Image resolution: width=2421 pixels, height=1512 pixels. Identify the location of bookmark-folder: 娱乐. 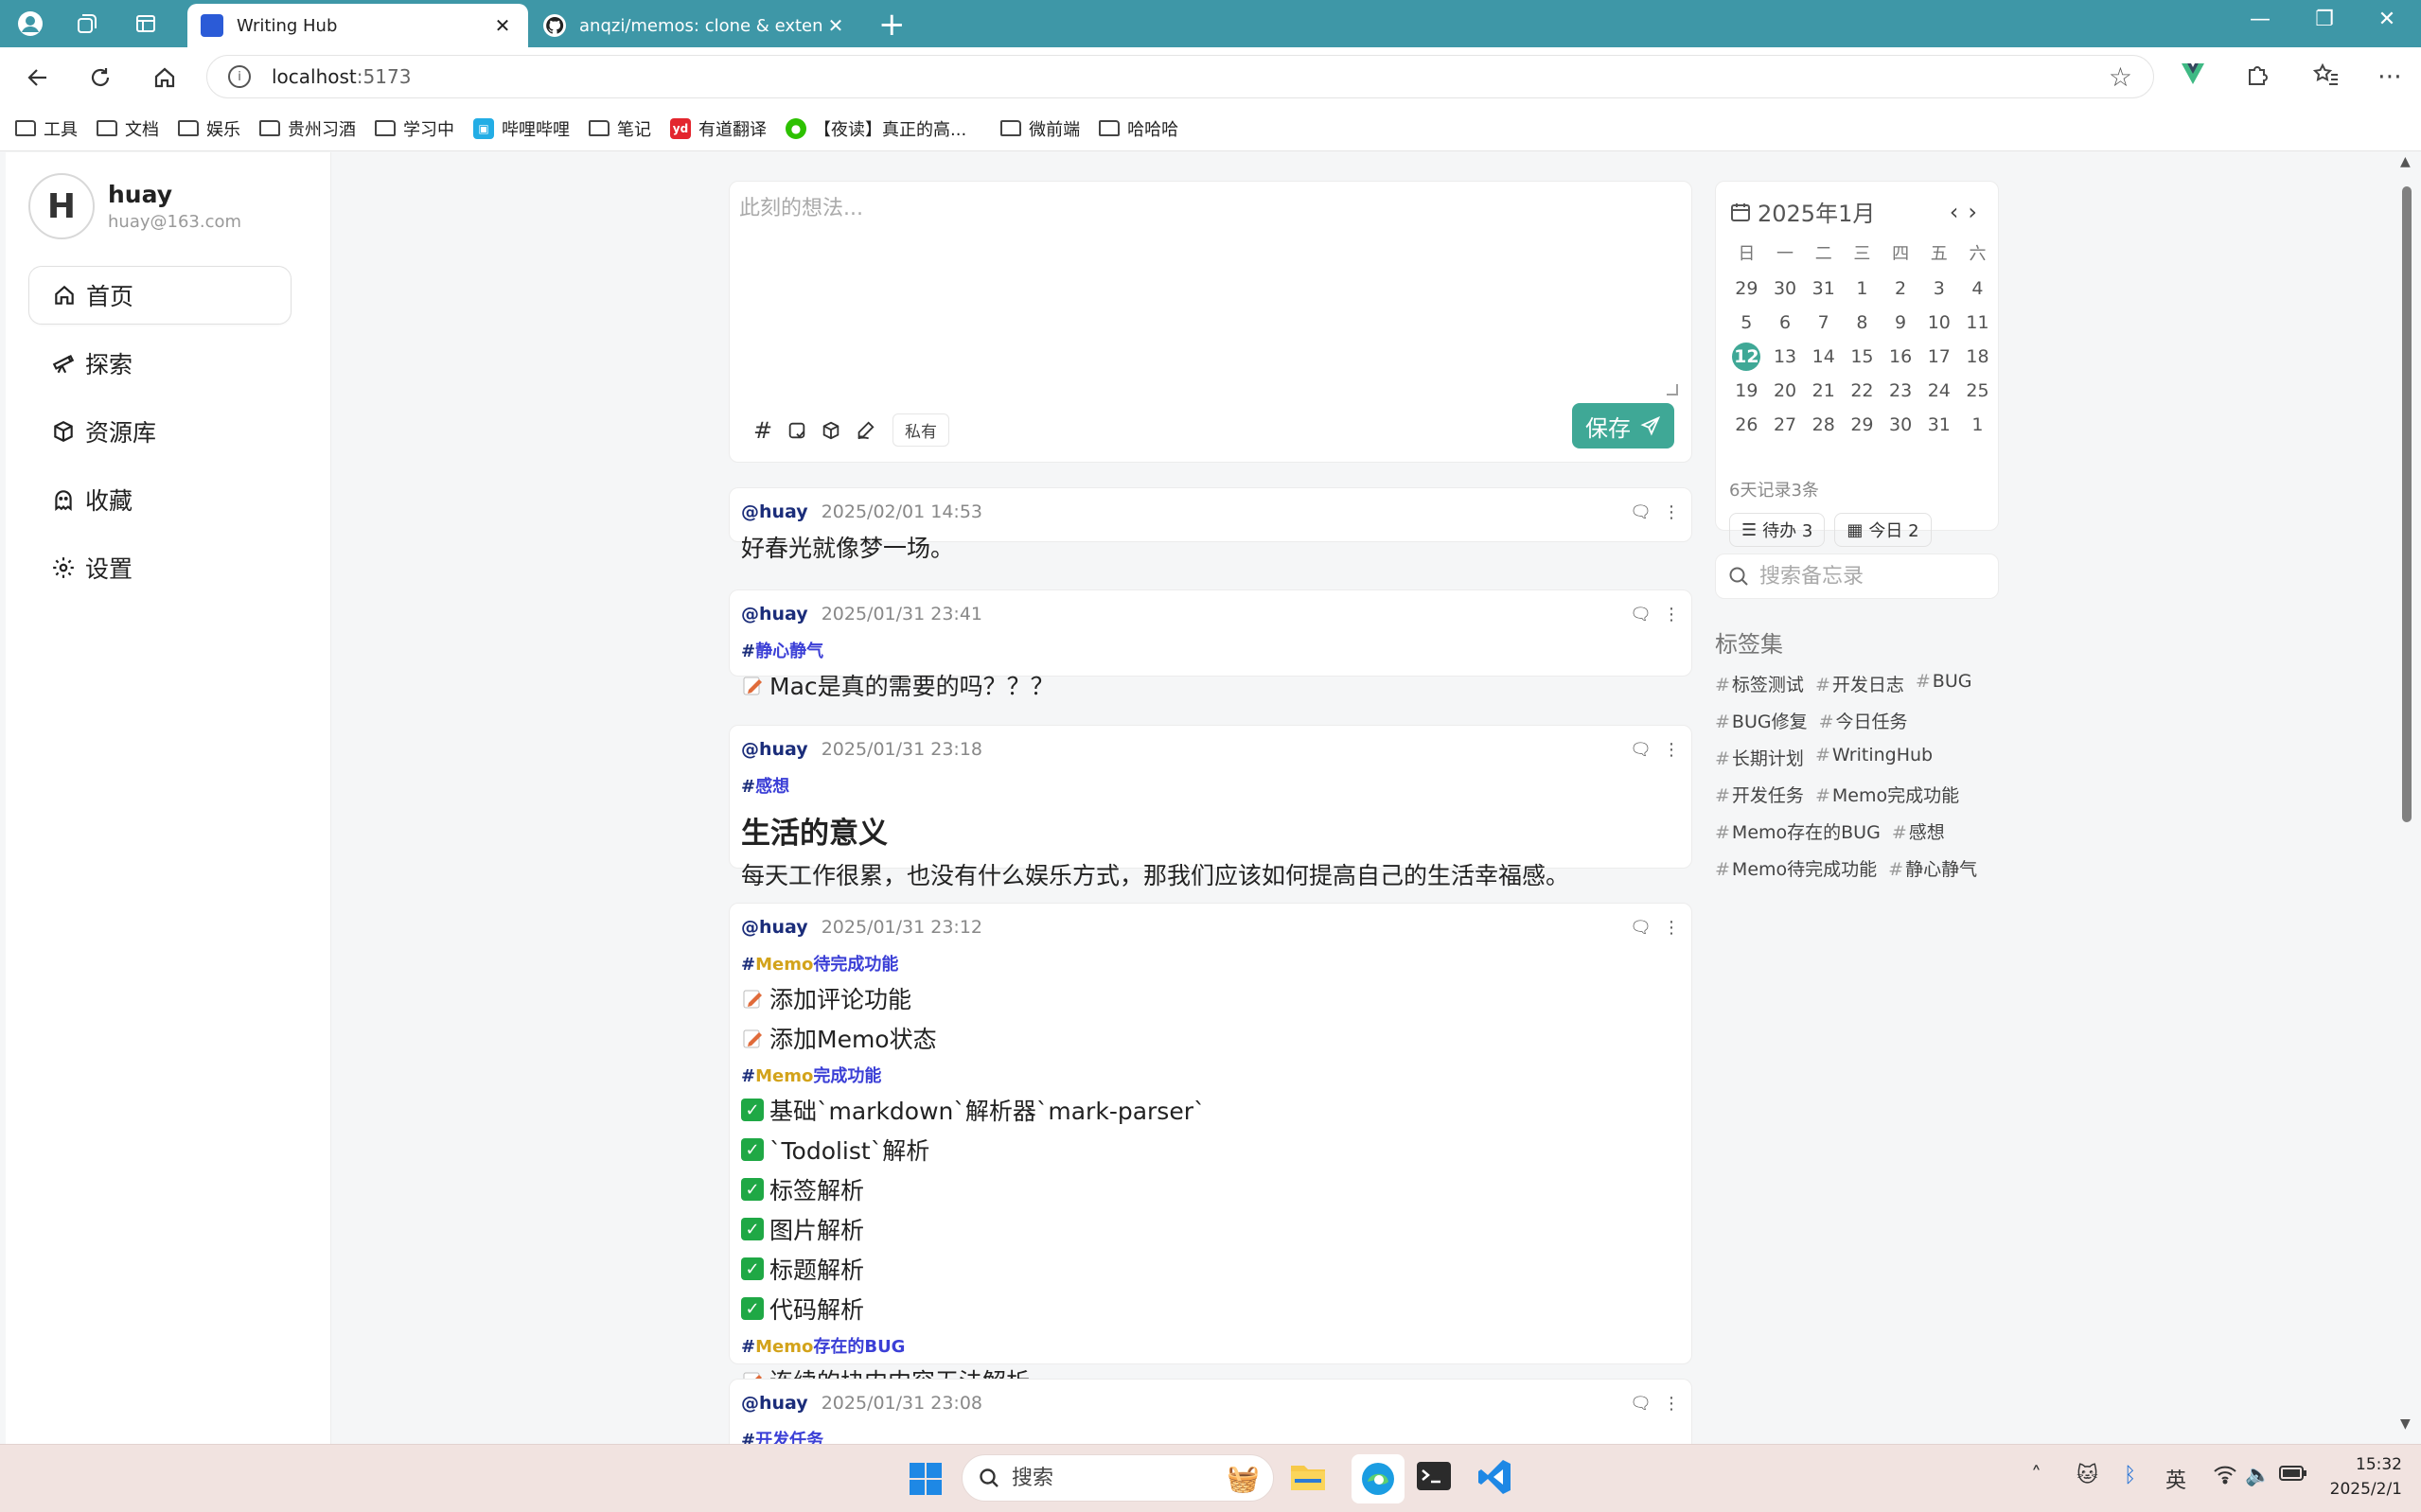
(209, 129).